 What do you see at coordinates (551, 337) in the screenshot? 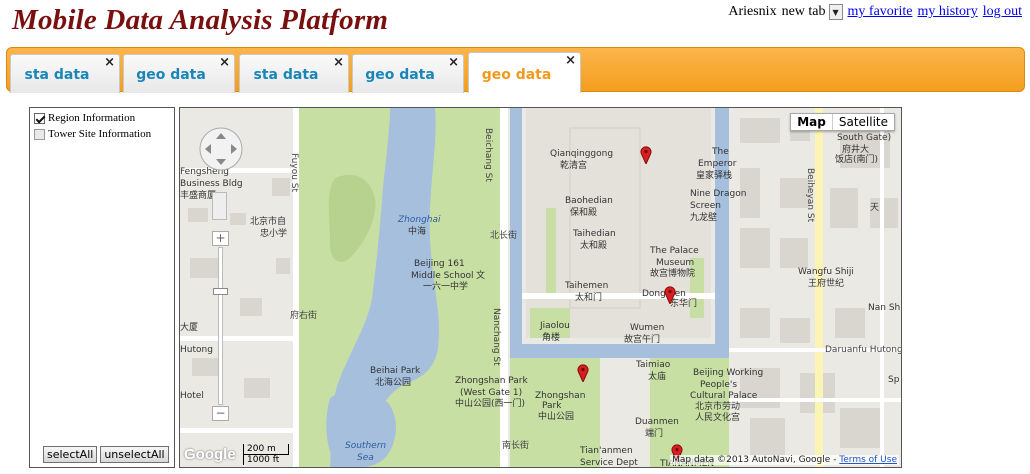
I see `map-label: 角楼` at bounding box center [551, 337].